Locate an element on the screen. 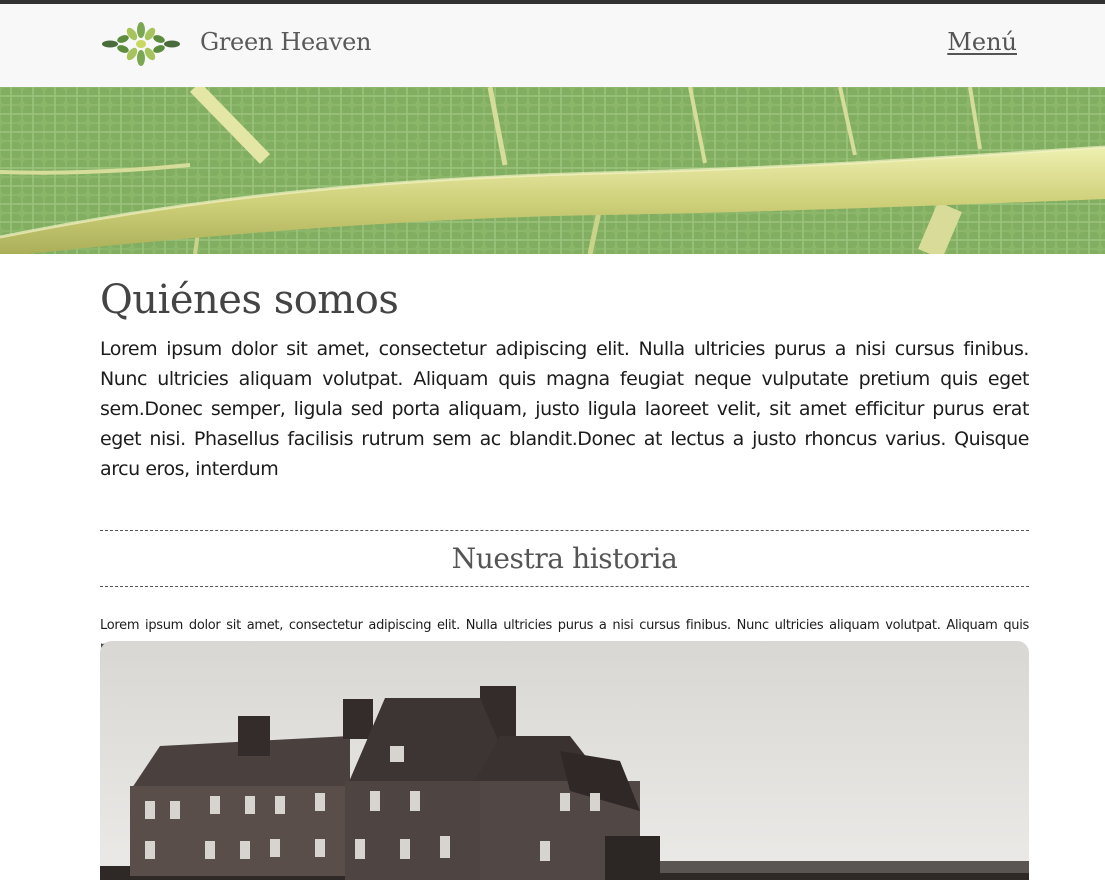 This screenshot has height=880, width=1105. brand-name: Green Heaven is located at coordinates (286, 42).